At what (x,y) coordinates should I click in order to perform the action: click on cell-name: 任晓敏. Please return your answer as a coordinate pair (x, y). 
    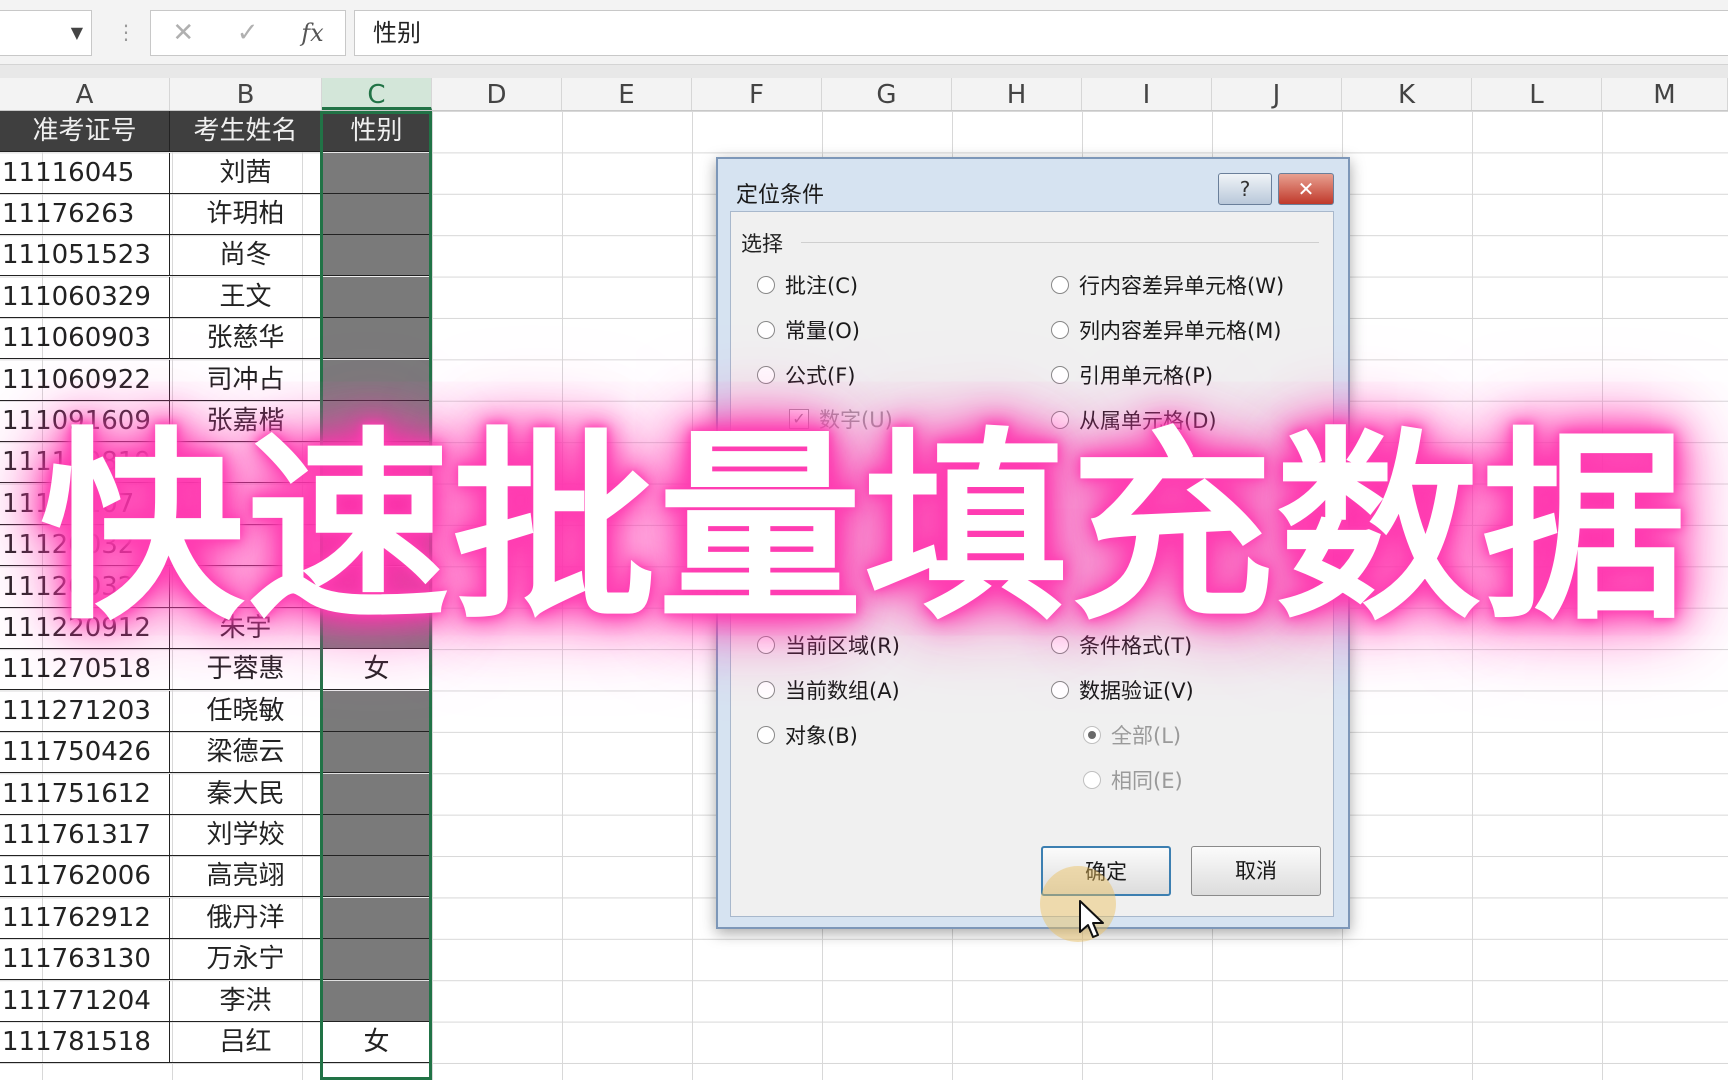
    Looking at the image, I should click on (246, 711).